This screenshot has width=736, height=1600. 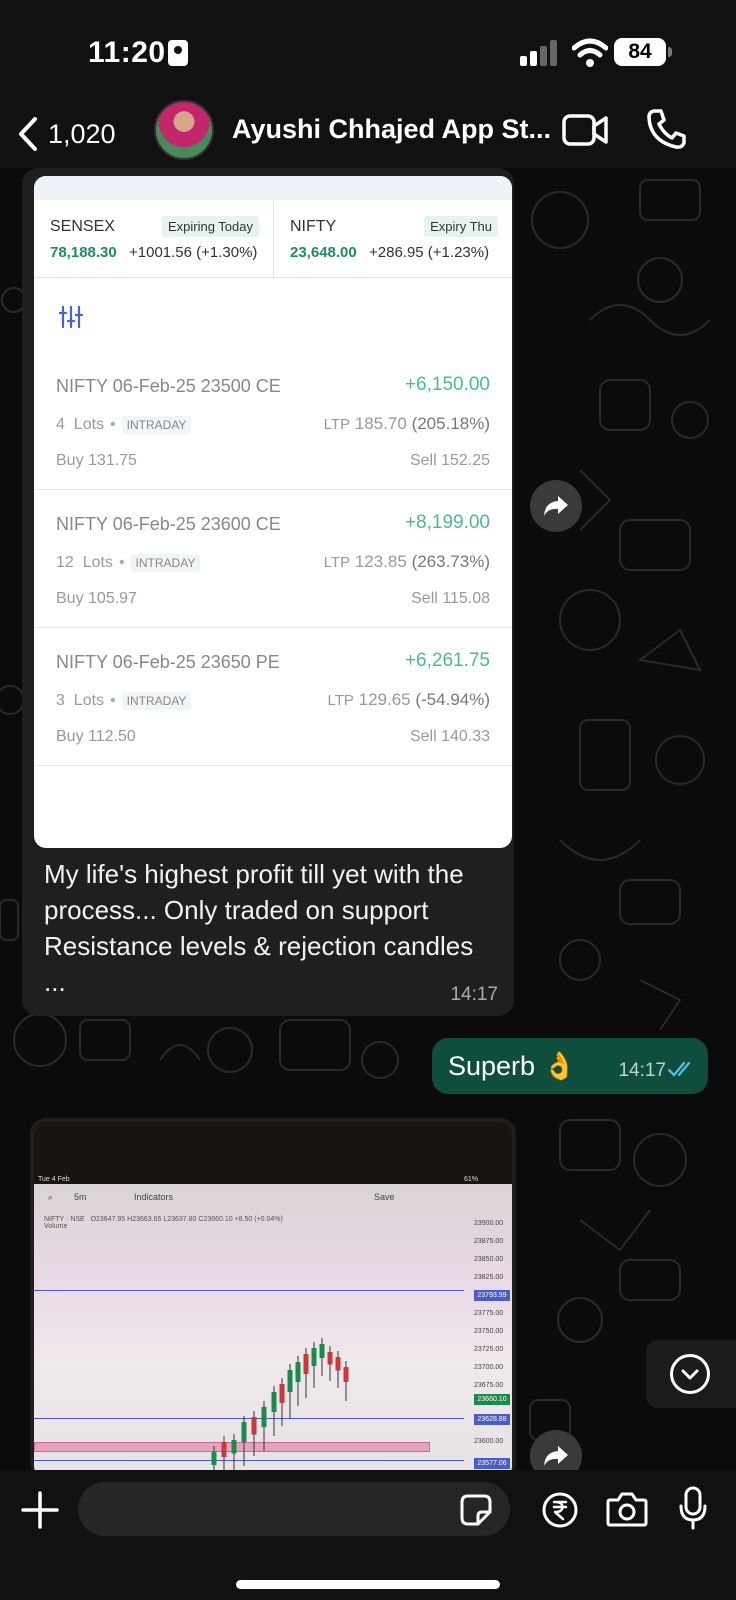 I want to click on position-pnl: +6,150.00, so click(x=447, y=384).